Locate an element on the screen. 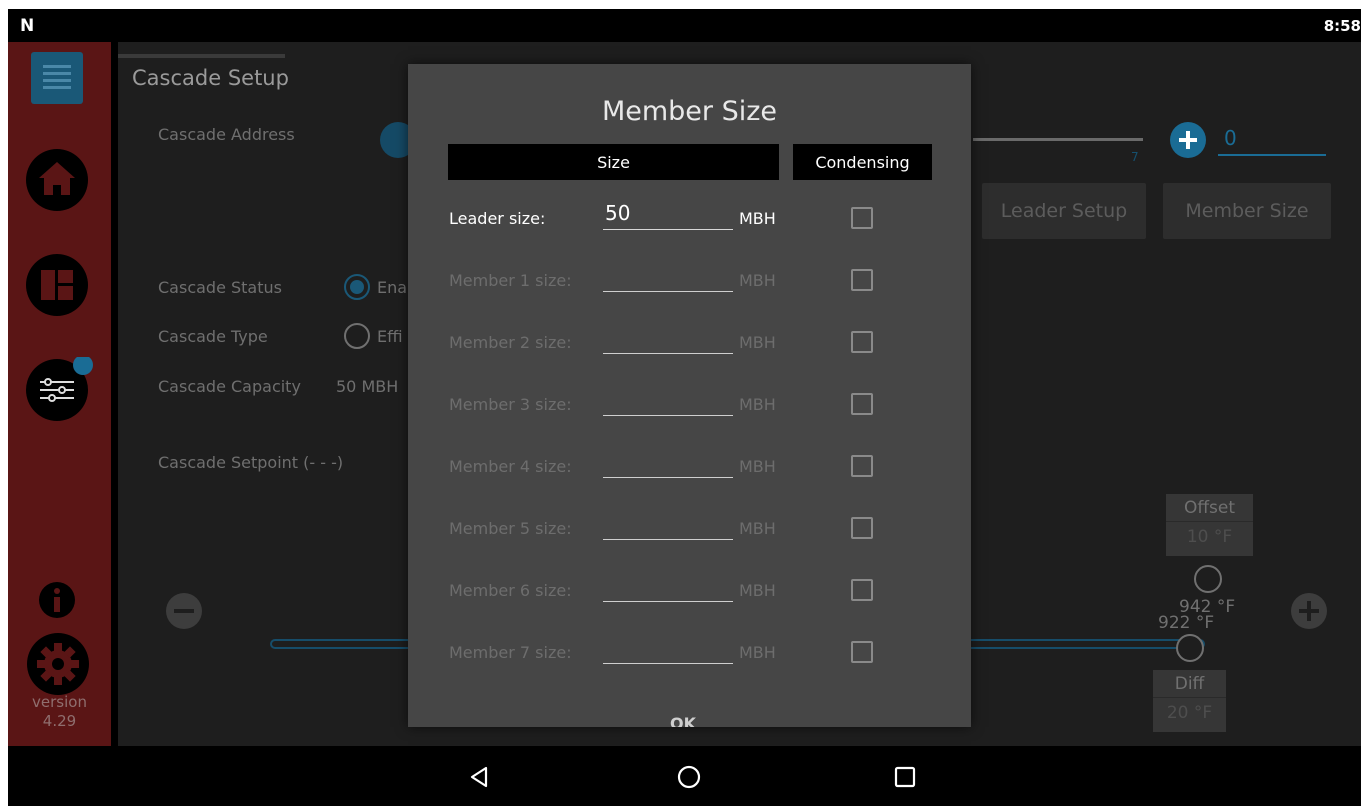 The height and width of the screenshot is (806, 1361). member-5-size-label: Member 5 size: is located at coordinates (510, 528).